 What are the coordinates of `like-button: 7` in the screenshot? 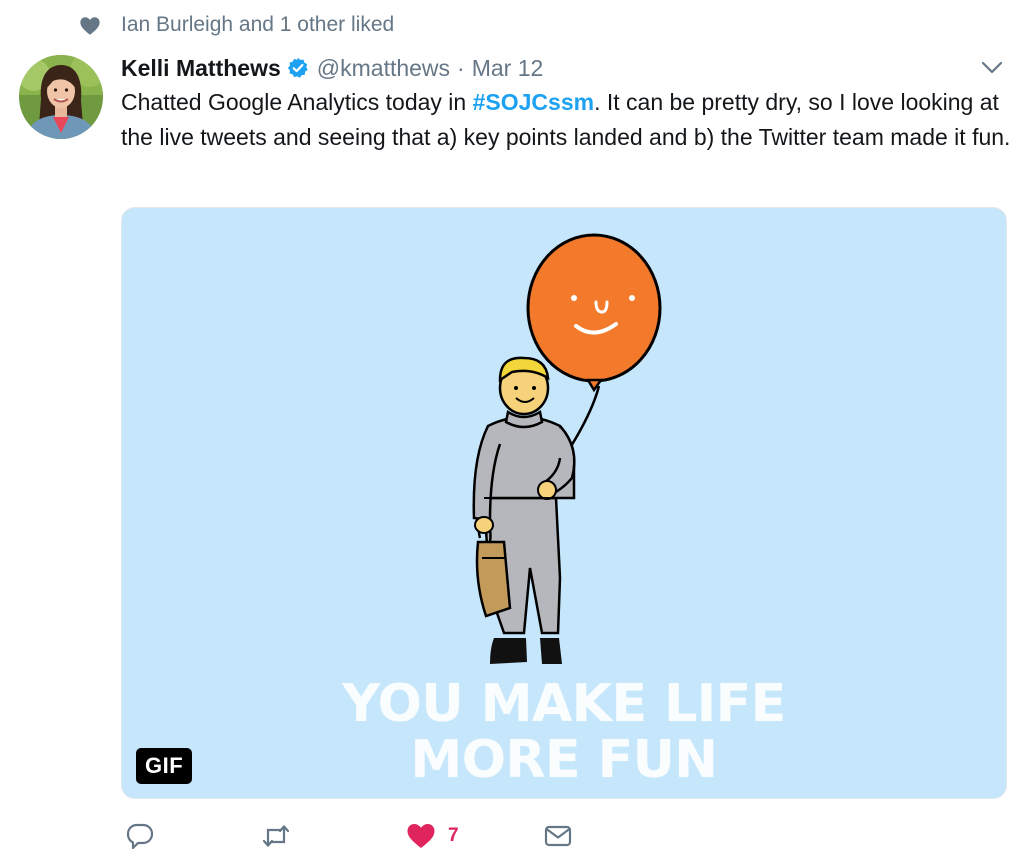 It's located at (432, 836).